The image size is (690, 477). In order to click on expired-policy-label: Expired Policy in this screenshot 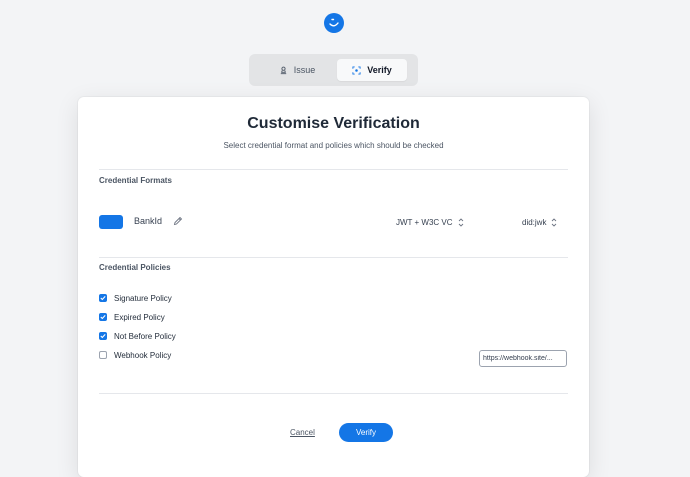, I will do `click(139, 317)`.